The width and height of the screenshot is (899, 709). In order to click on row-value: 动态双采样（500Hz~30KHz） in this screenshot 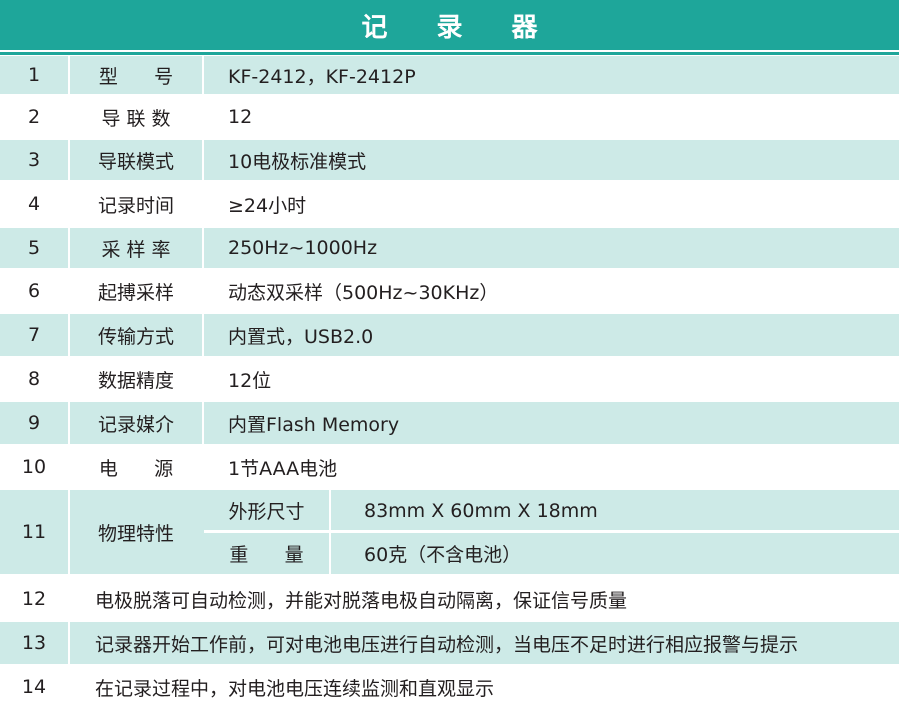, I will do `click(363, 292)`.